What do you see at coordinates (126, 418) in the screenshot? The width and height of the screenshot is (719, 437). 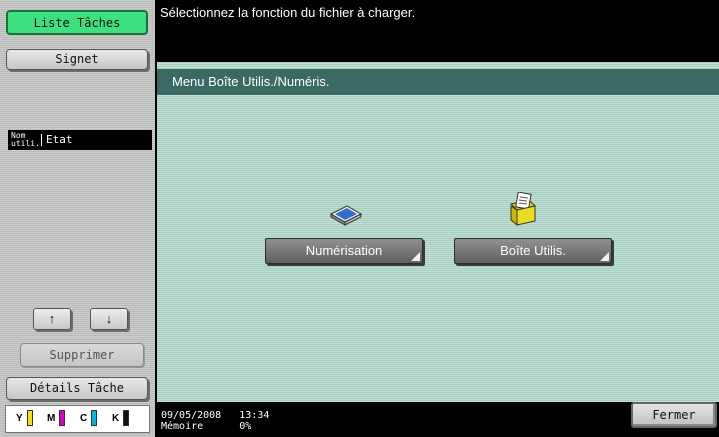 I see `toner-k-bar` at bounding box center [126, 418].